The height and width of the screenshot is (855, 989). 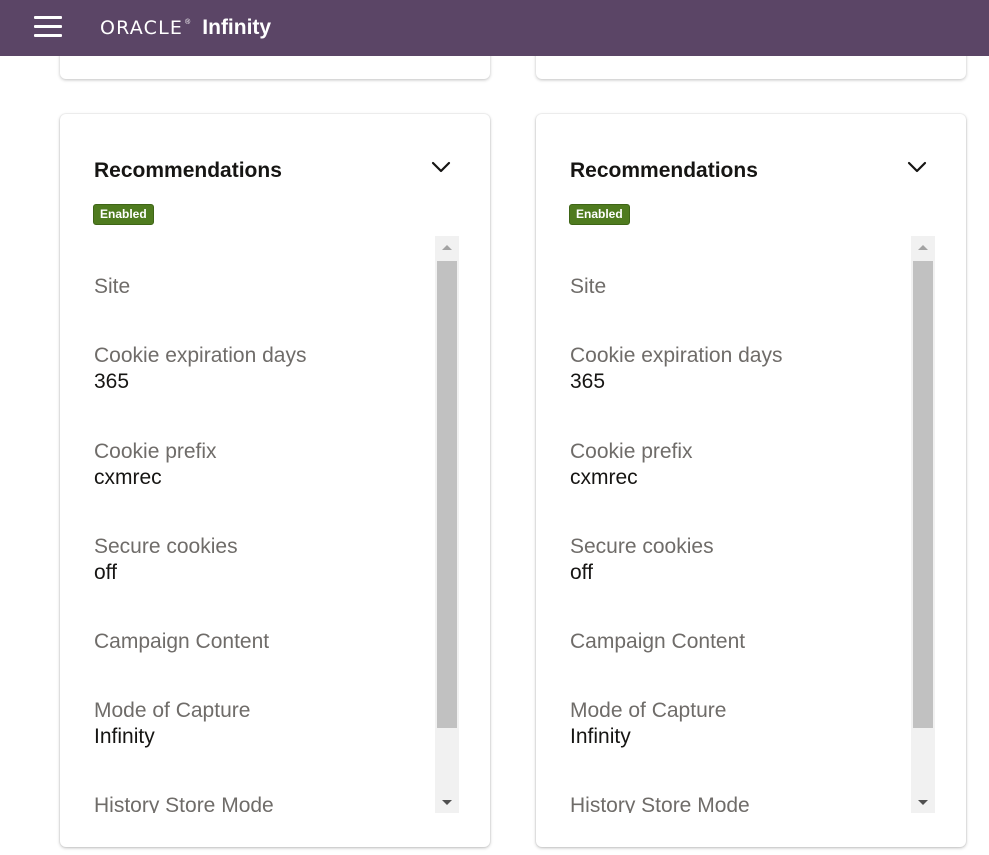 I want to click on logo-brand-text: ORACLE, so click(x=142, y=28).